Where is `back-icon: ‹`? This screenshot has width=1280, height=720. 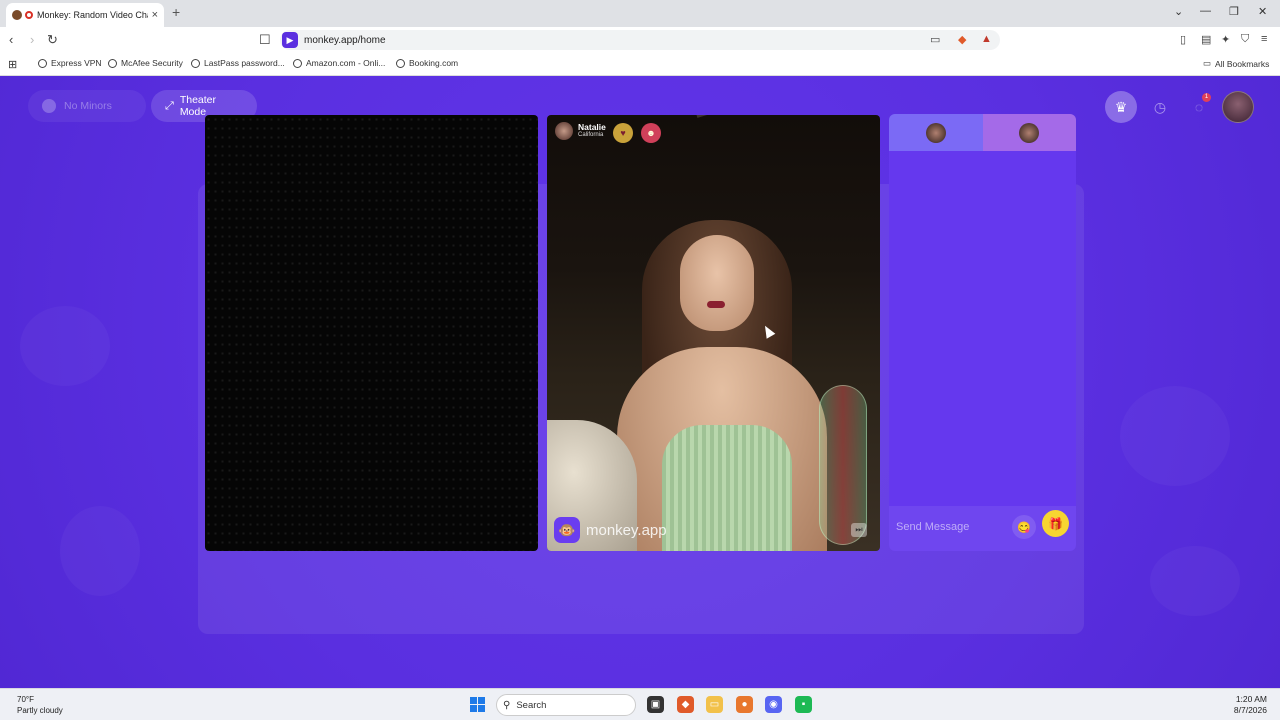 back-icon: ‹ is located at coordinates (11, 39).